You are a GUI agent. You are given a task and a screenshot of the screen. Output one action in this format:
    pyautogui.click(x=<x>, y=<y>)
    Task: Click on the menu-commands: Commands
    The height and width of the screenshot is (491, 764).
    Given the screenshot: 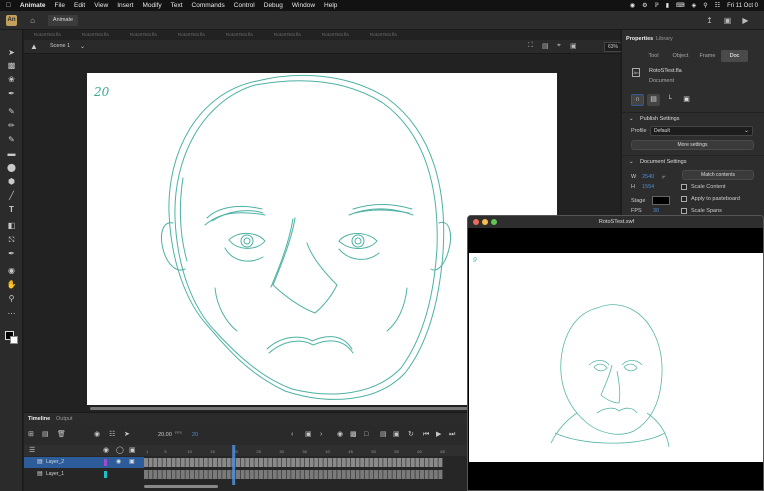 What is the action you would take?
    pyautogui.click(x=208, y=5)
    